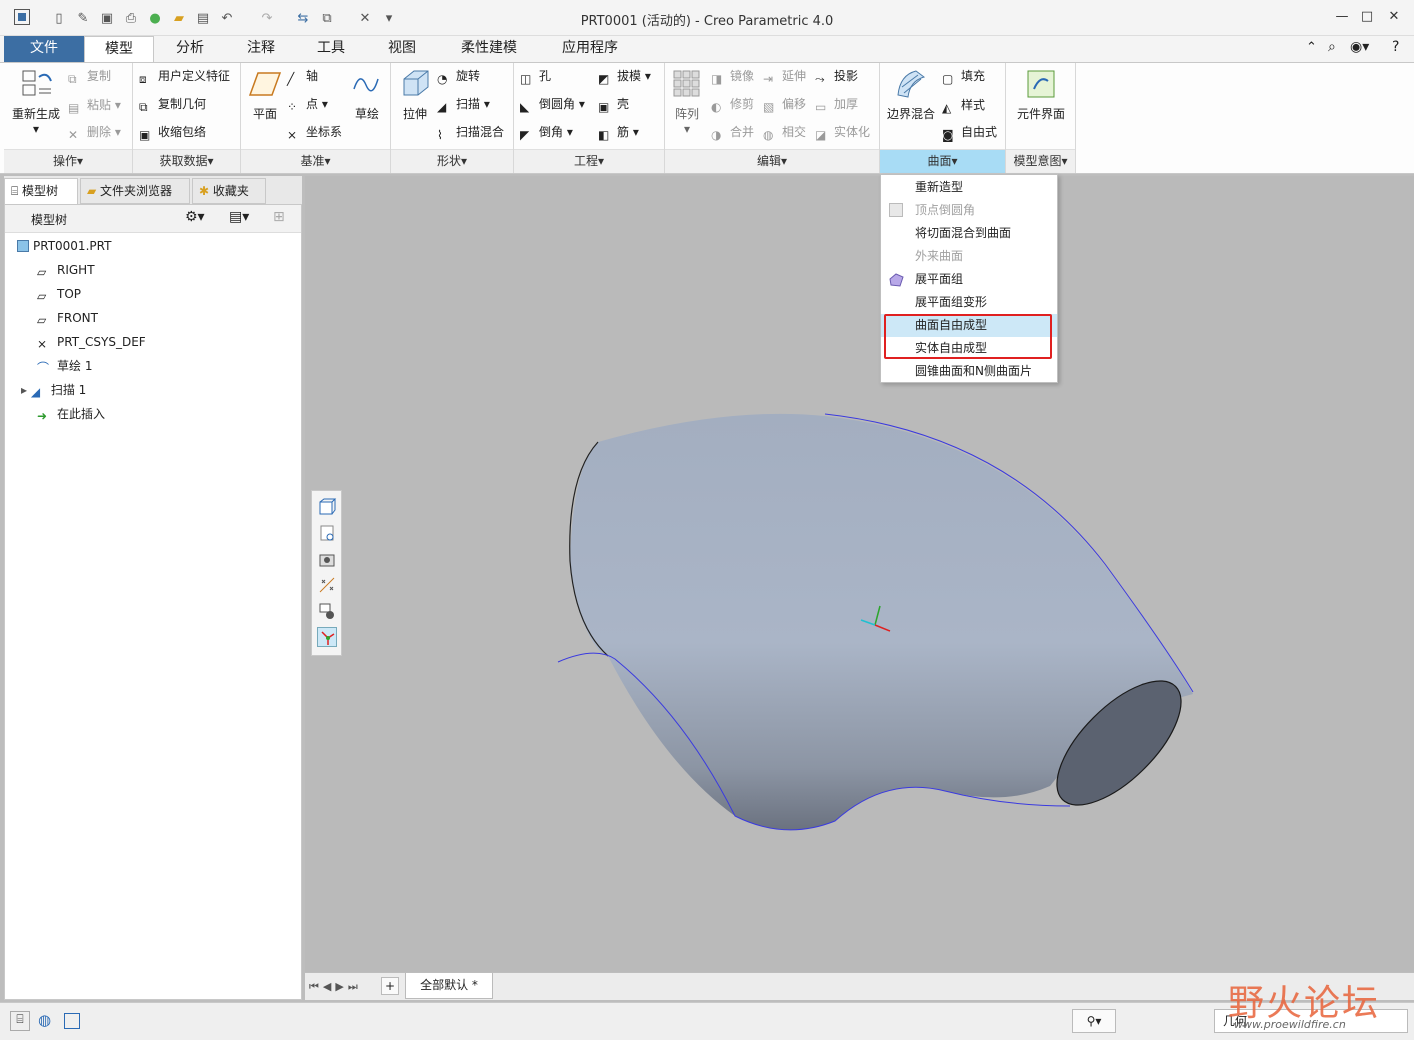 The height and width of the screenshot is (1040, 1414). Describe the element at coordinates (449, 986) in the screenshot. I see `window-tab-default: 全部默认 *` at that location.